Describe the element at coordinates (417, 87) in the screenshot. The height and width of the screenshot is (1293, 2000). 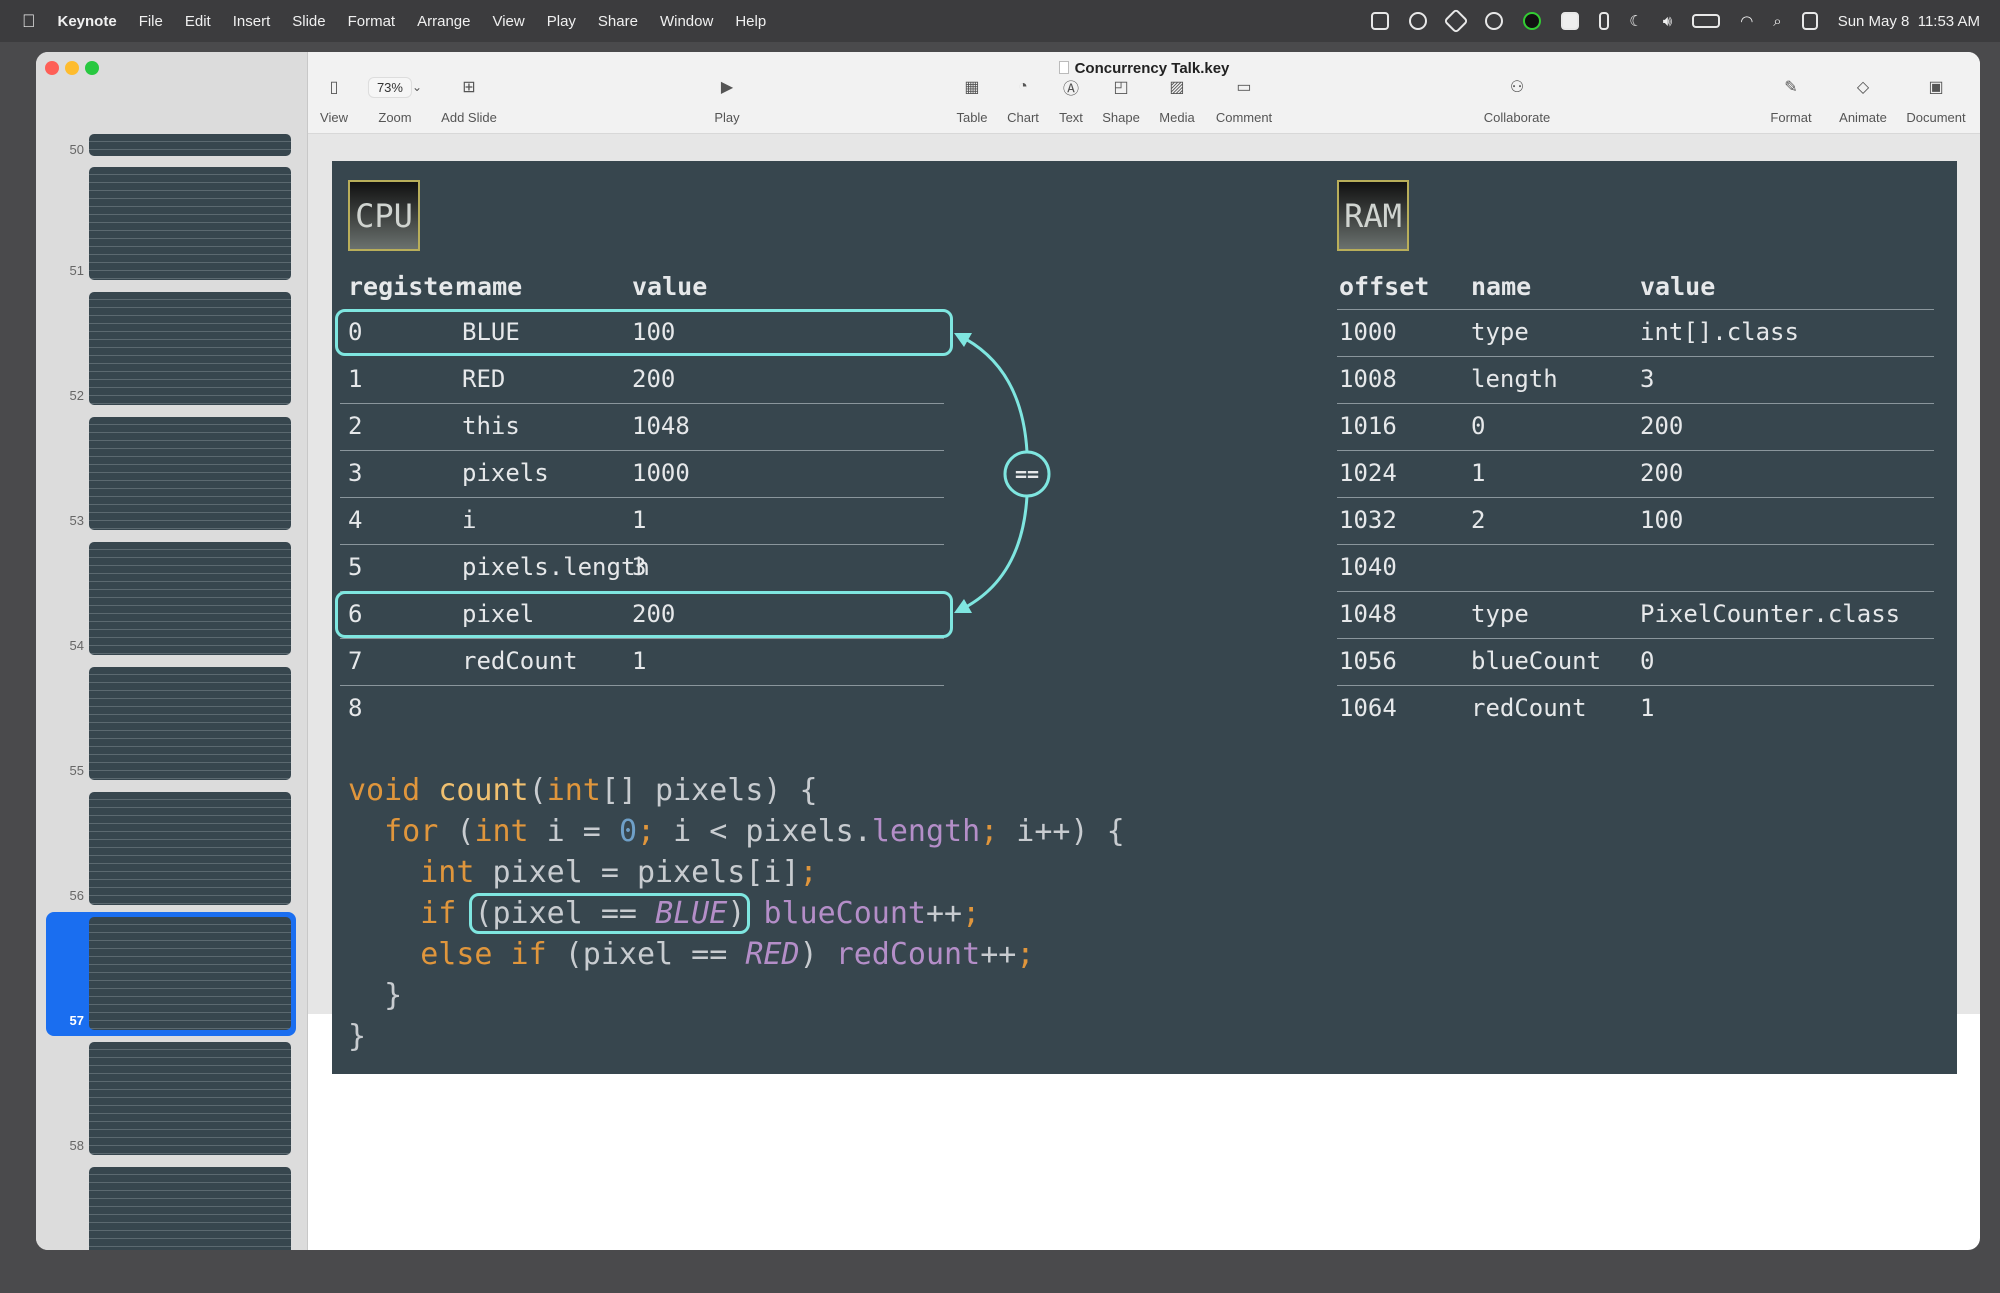
I see `chevron-down-icon: ⌄` at that location.